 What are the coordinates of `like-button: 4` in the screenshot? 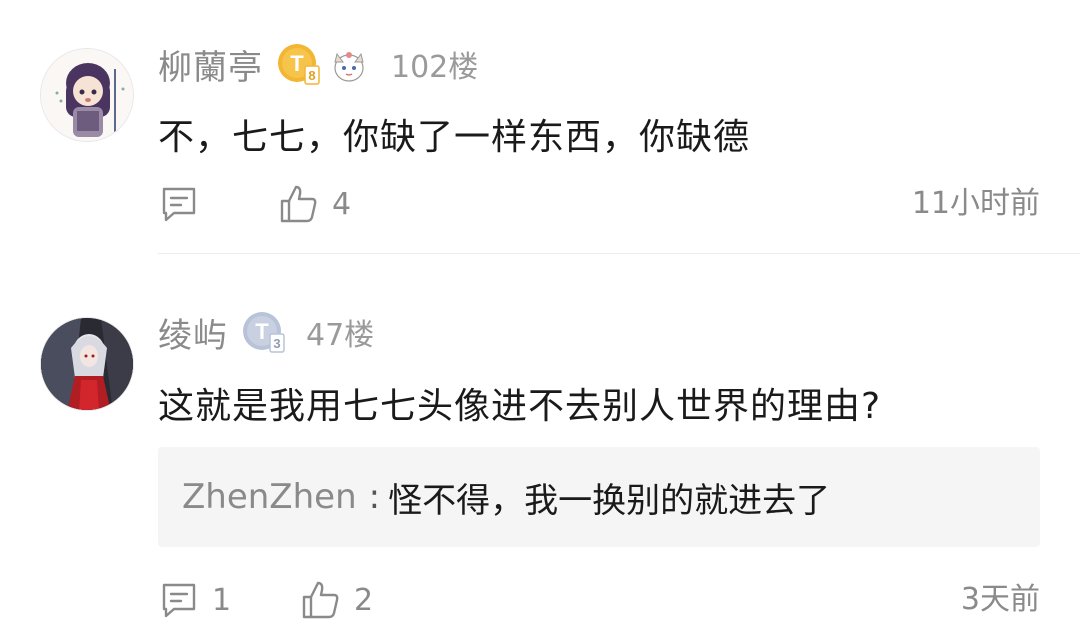 It's located at (314, 204).